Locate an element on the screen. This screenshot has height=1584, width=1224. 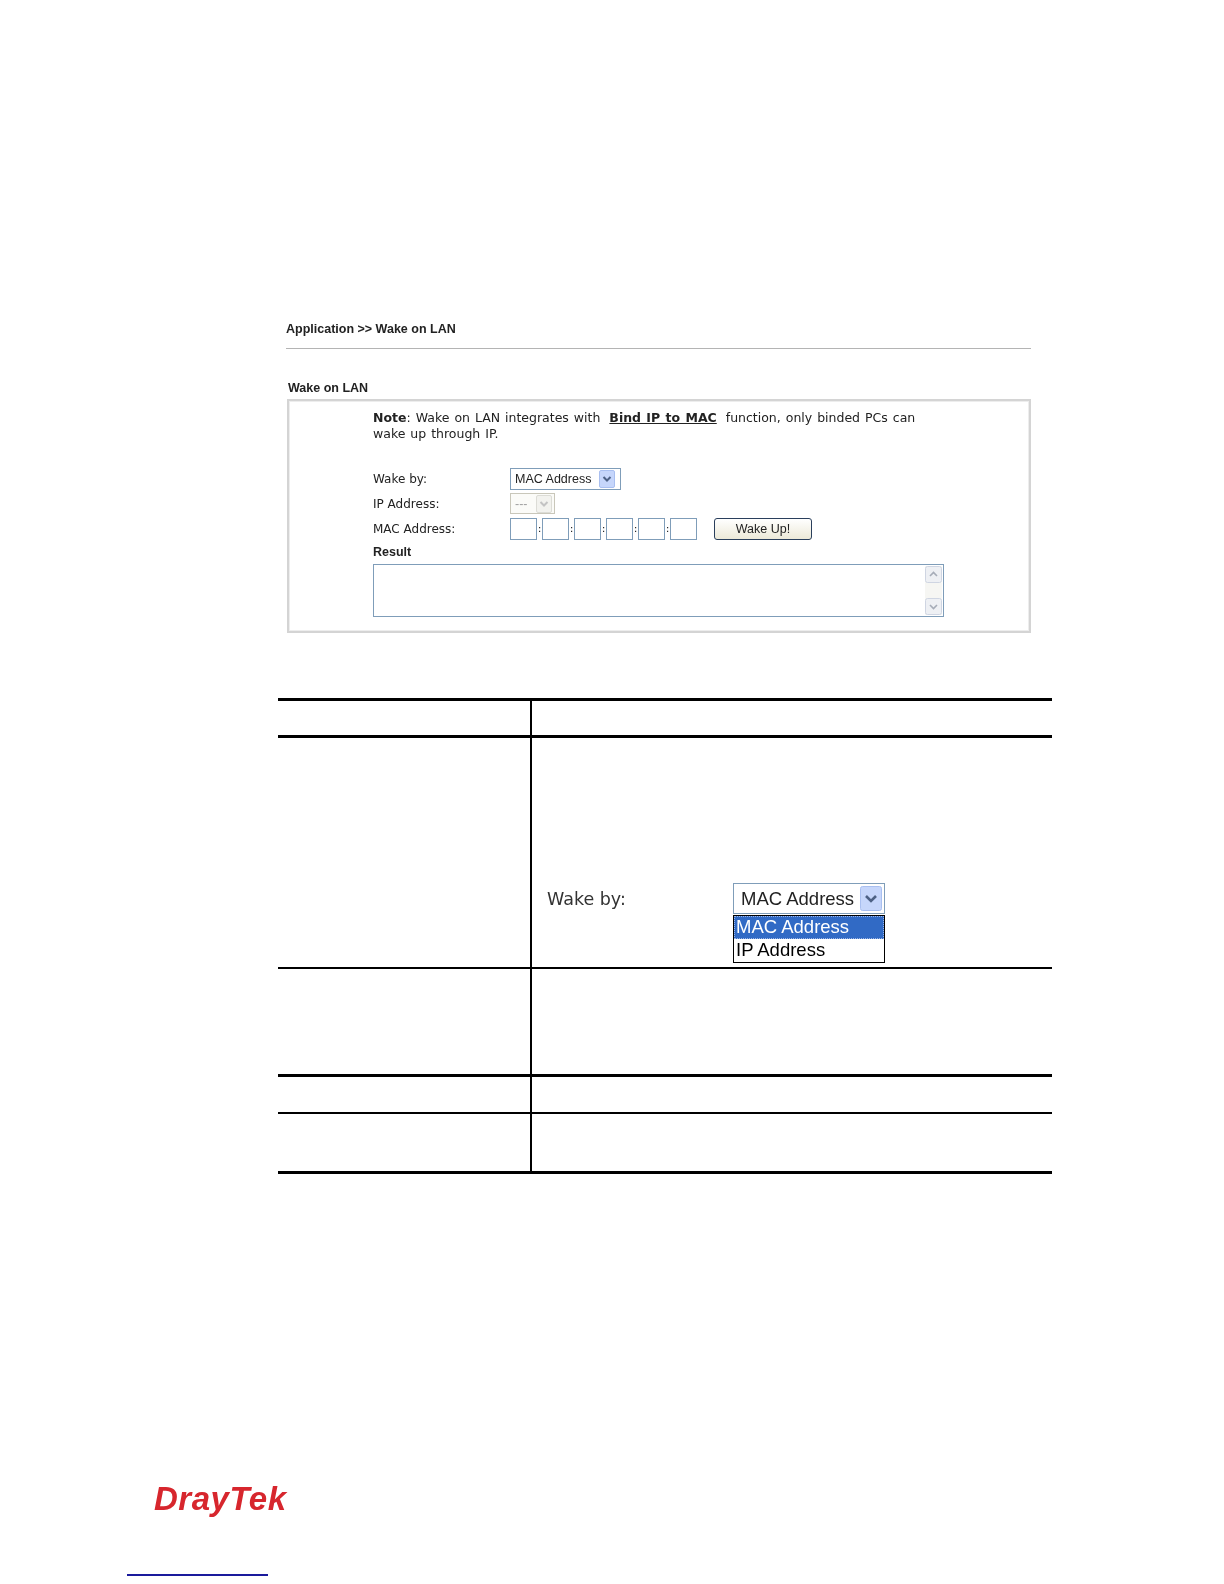
bind-ip-to-mac-link: Bind IP to MAC is located at coordinates (663, 417).